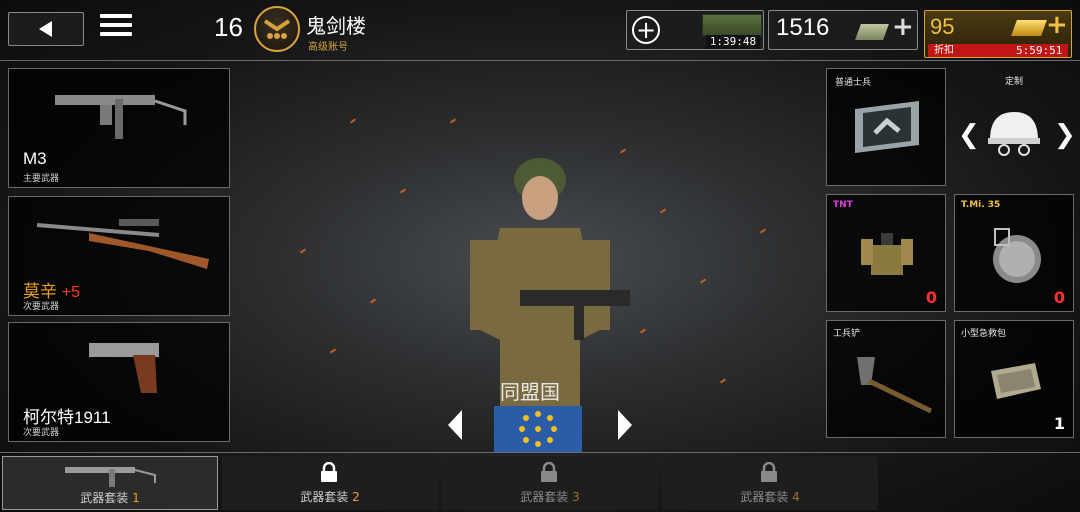 This screenshot has width=1080, height=512. What do you see at coordinates (796, 497) in the screenshot?
I see `loadout-number: 4` at bounding box center [796, 497].